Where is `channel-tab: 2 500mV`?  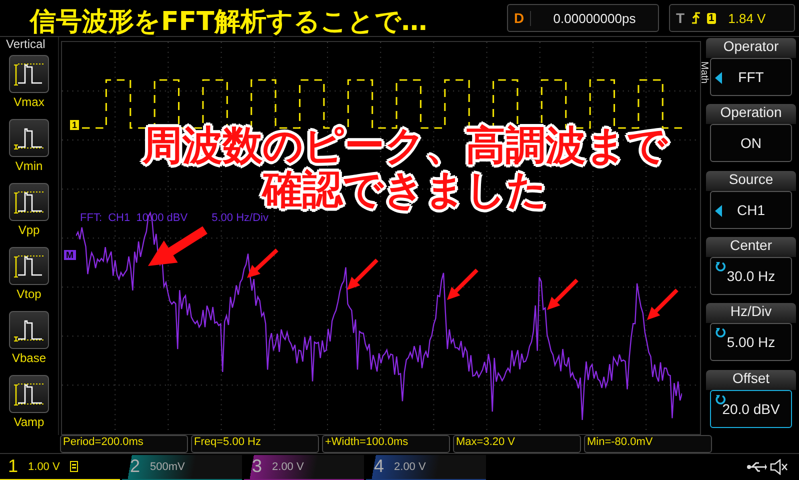 channel-tab: 2 500mV is located at coordinates (182, 467).